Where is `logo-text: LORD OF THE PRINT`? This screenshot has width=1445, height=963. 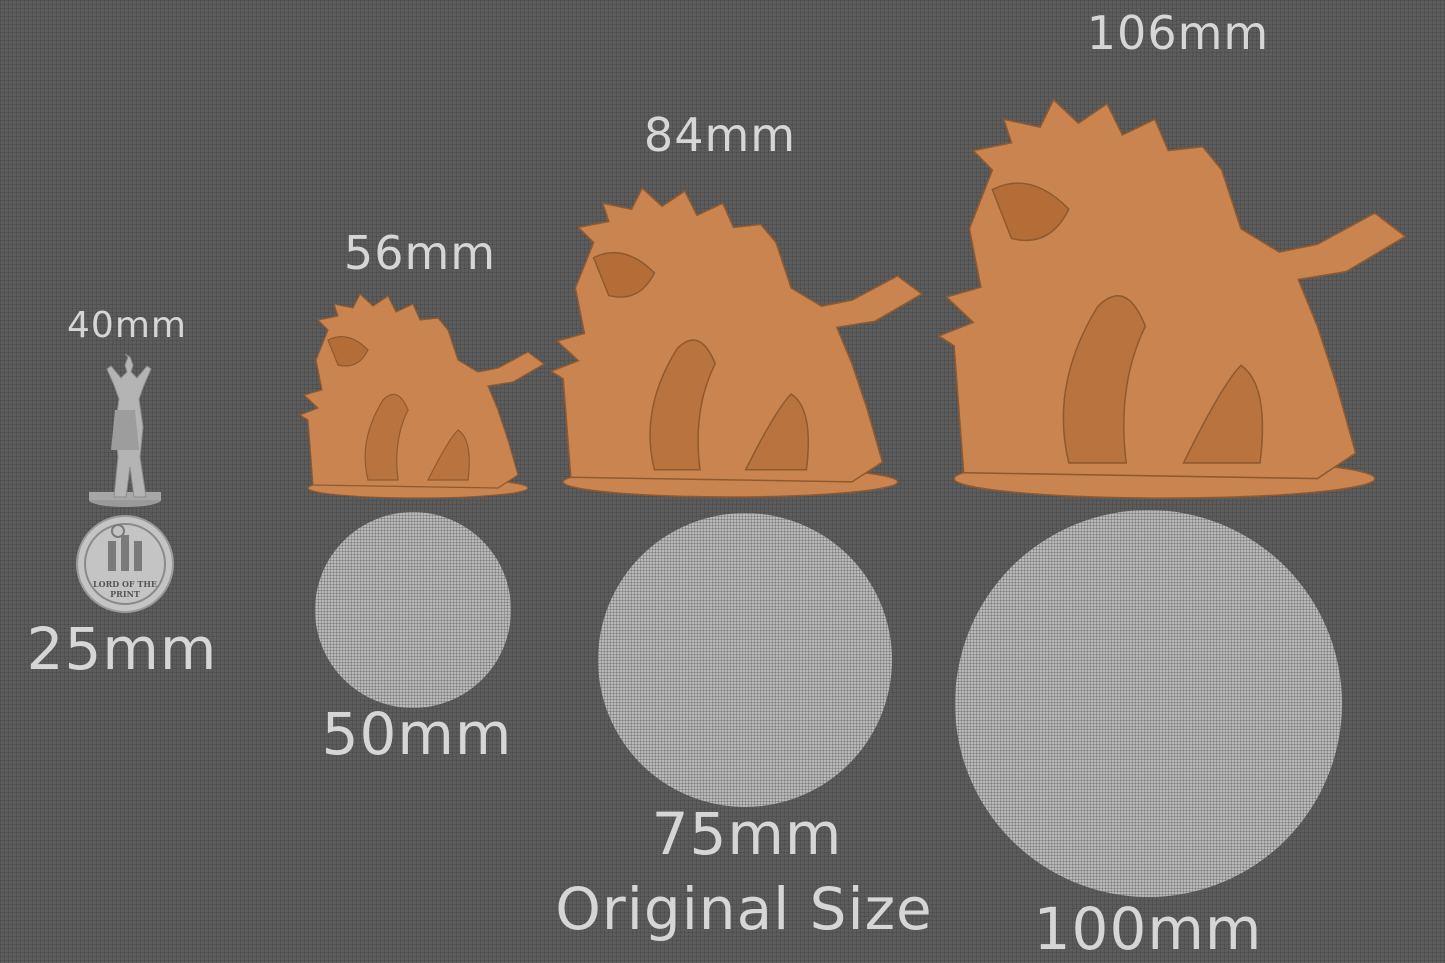
logo-text: LORD OF THE PRINT is located at coordinates (124, 589).